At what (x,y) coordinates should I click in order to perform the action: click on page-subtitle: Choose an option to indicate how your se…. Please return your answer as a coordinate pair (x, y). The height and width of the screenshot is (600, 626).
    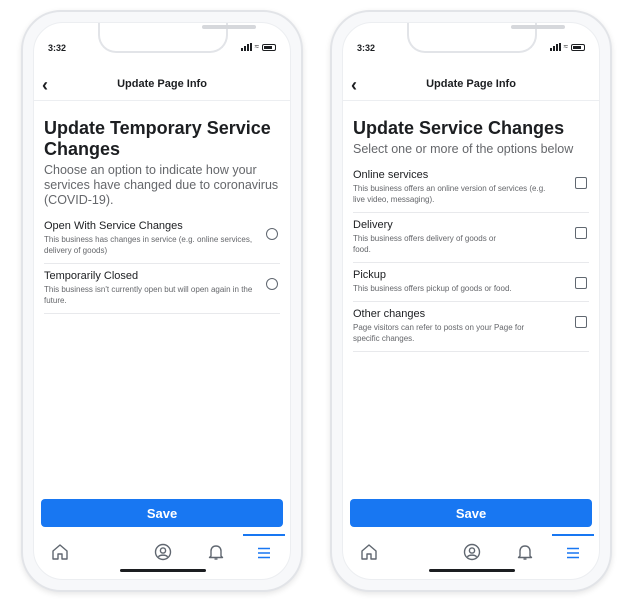
    Looking at the image, I should click on (161, 185).